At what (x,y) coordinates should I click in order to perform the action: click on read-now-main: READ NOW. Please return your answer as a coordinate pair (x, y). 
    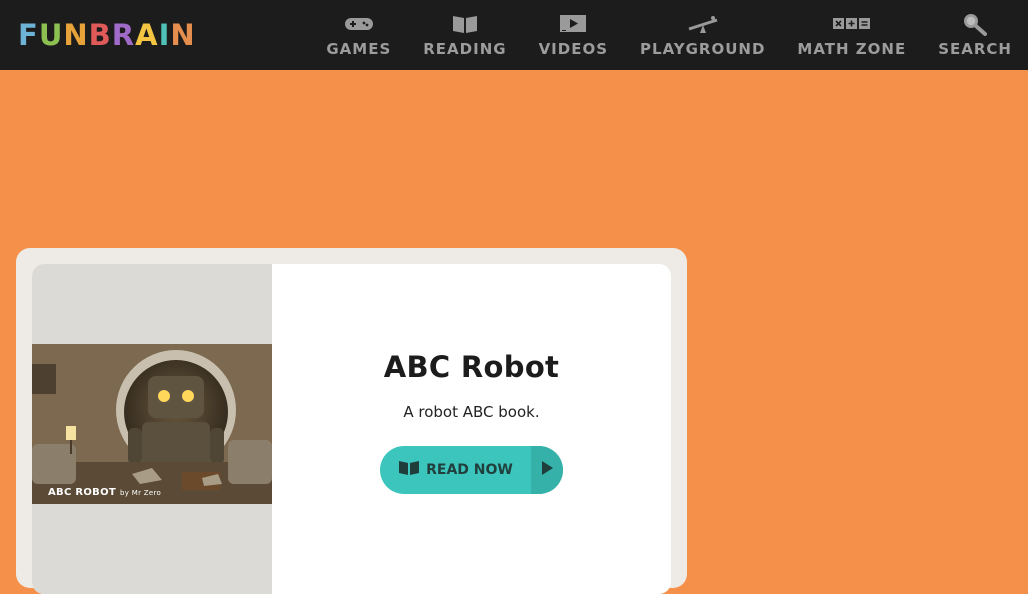
    Looking at the image, I should click on (455, 470).